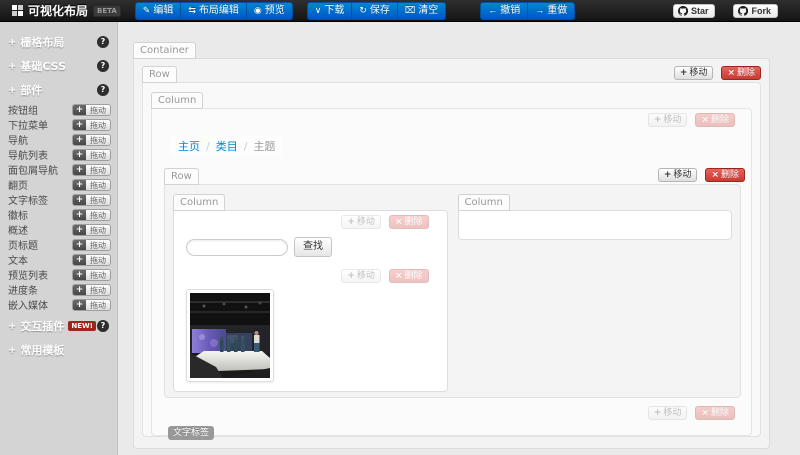 Image resolution: width=800 pixels, height=455 pixels. Describe the element at coordinates (107, 10) in the screenshot. I see `beta-badge: BETA` at that location.